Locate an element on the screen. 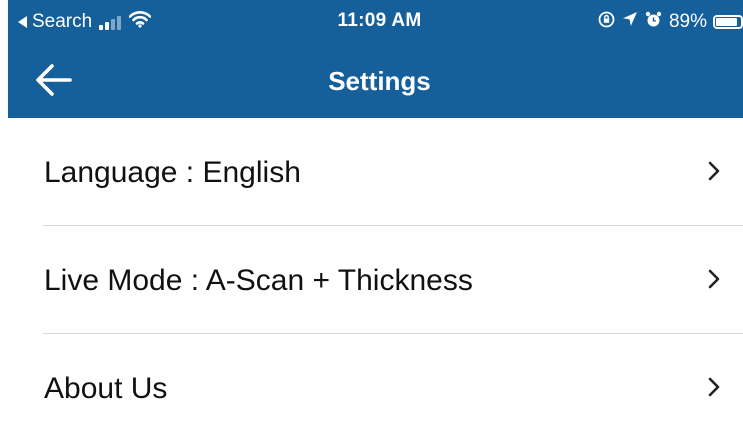 Image resolution: width=743 pixels, height=441 pixels. battery-level-fill is located at coordinates (727, 22).